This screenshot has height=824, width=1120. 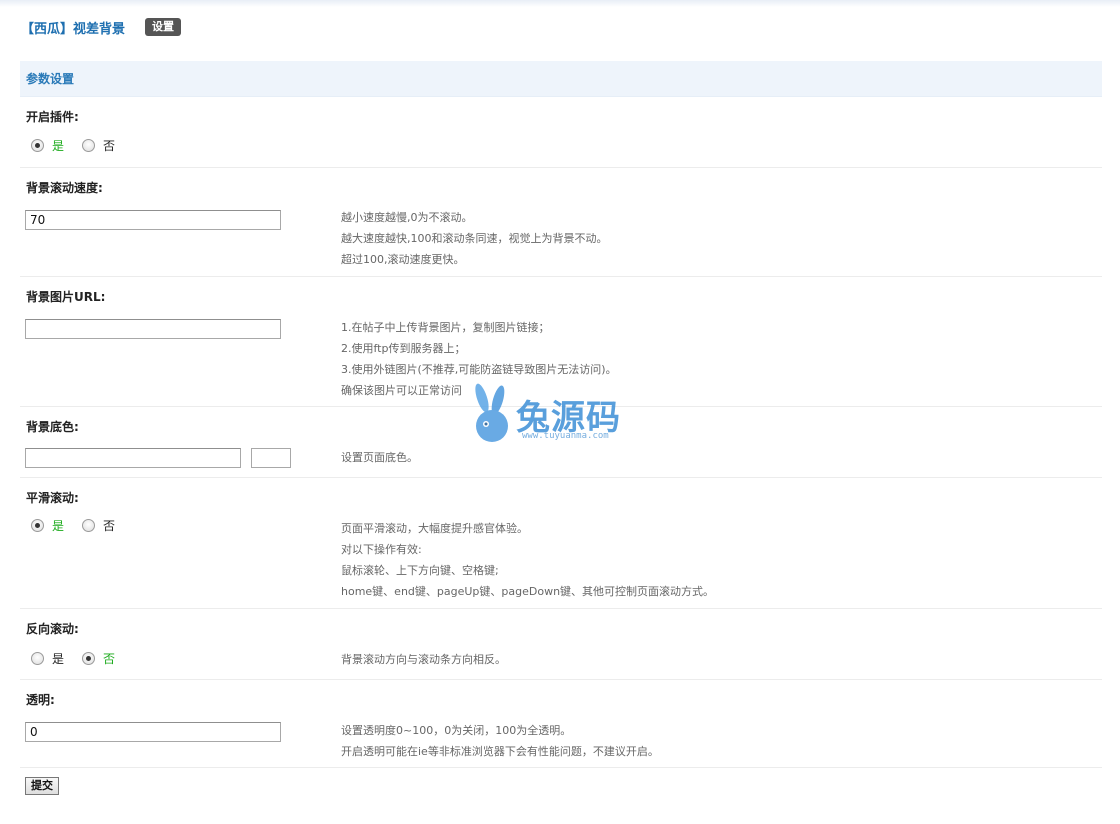 What do you see at coordinates (37, 145) in the screenshot?
I see `enable-yes-radio` at bounding box center [37, 145].